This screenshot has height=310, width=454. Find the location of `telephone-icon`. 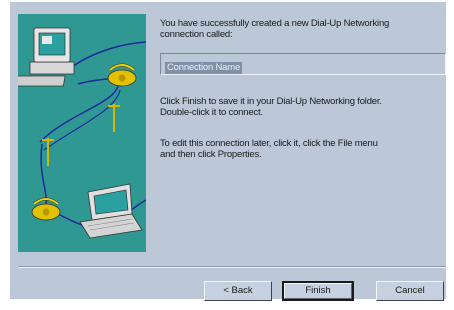

telephone-icon is located at coordinates (122, 75).